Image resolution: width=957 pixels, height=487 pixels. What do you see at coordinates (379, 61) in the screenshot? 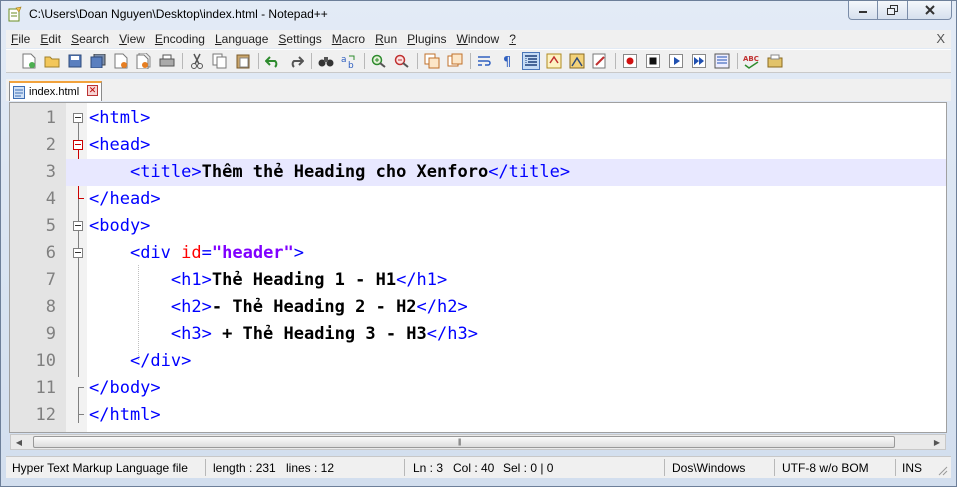
I see `zoom-in-button` at bounding box center [379, 61].